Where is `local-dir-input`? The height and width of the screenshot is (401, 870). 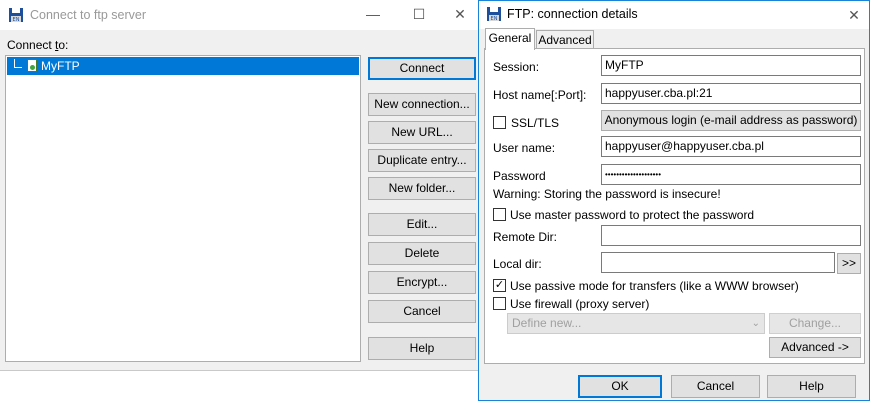
local-dir-input is located at coordinates (718, 262).